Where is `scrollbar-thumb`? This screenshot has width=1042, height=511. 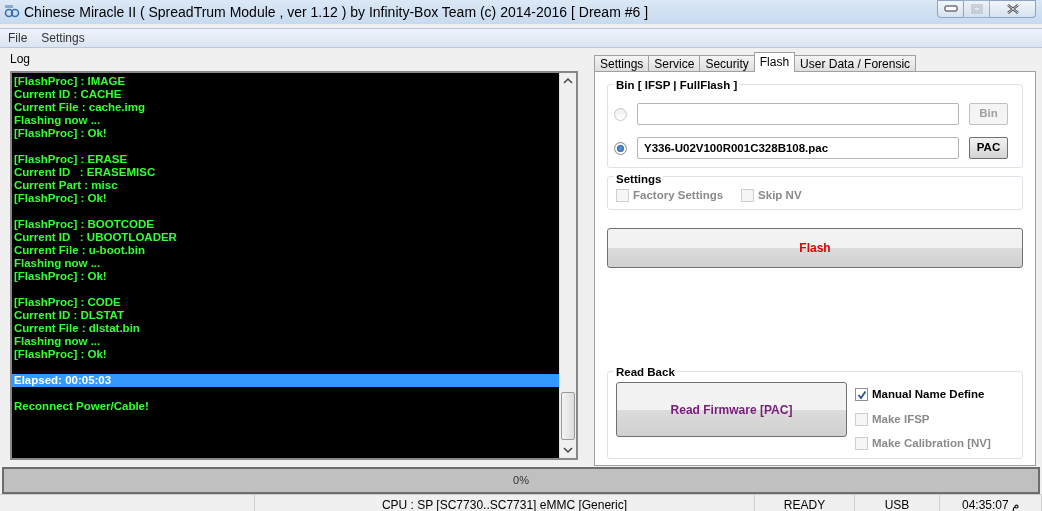 scrollbar-thumb is located at coordinates (568, 416).